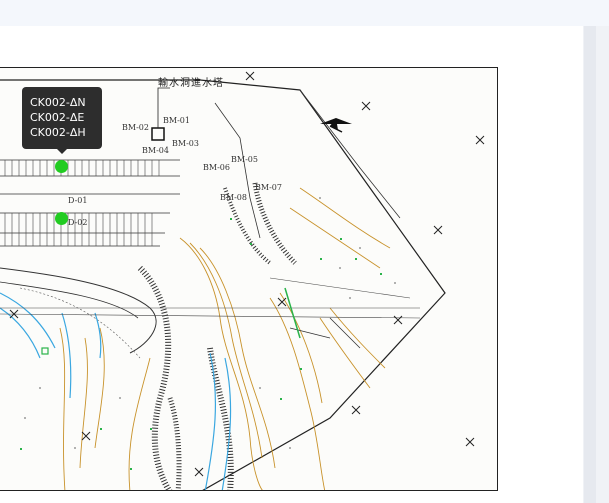 This screenshot has width=609, height=503. Describe the element at coordinates (135, 127) in the screenshot. I see `bm-label: BM-02` at that location.